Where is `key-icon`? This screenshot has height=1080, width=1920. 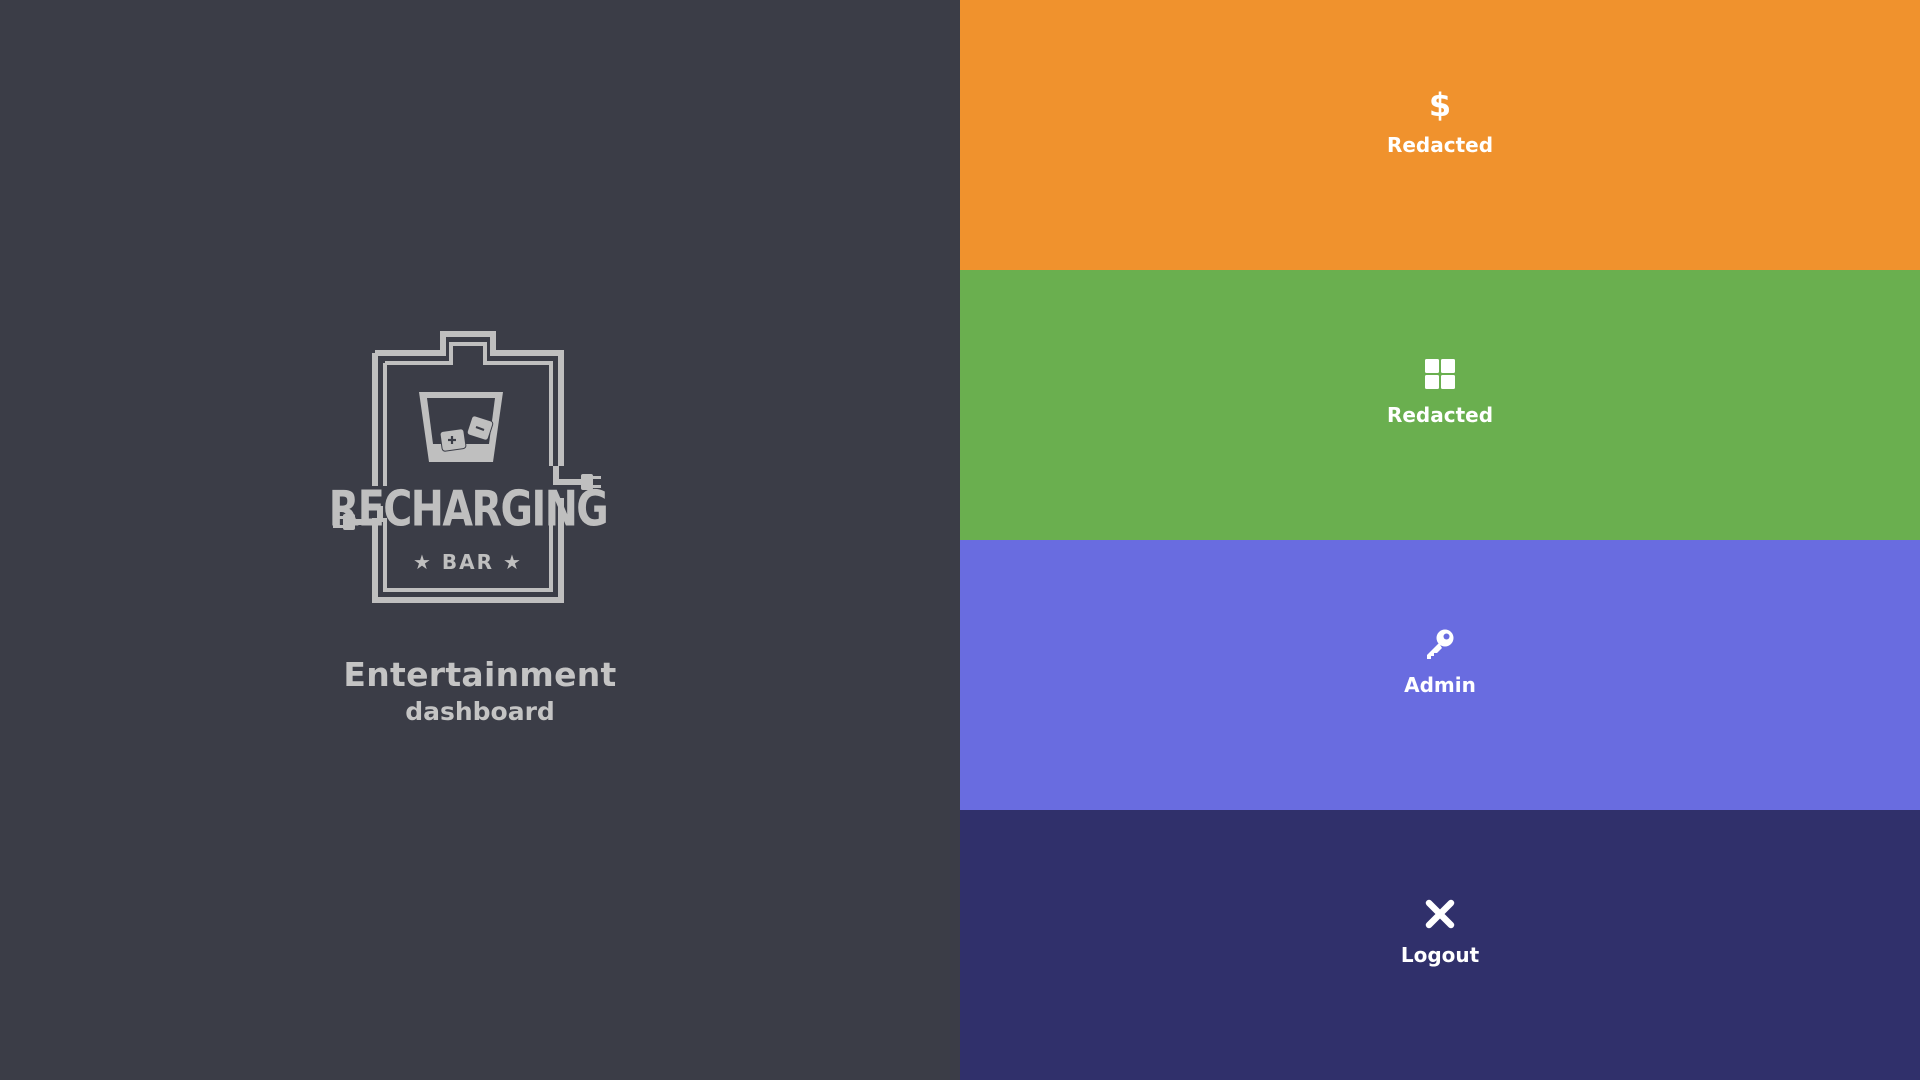 key-icon is located at coordinates (1440, 644).